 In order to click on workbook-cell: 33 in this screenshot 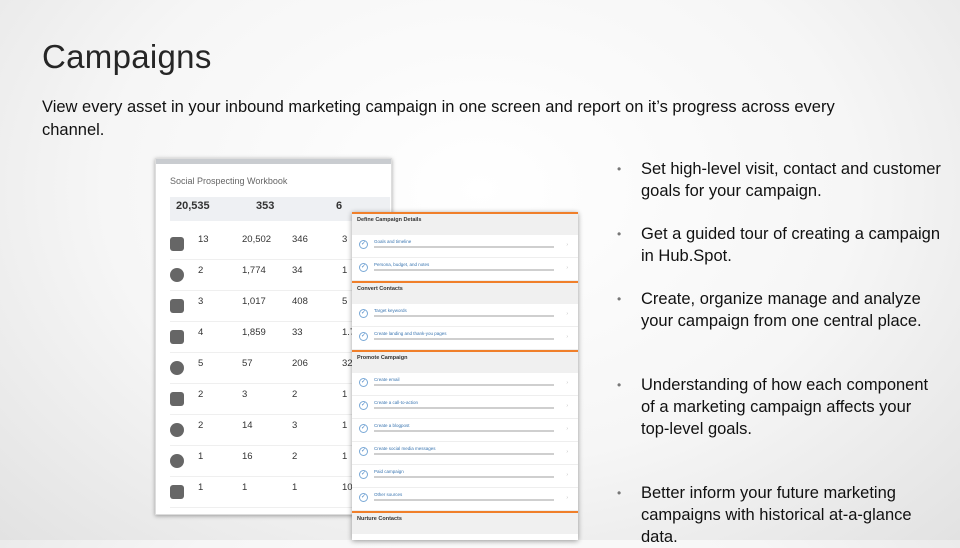, I will do `click(297, 332)`.